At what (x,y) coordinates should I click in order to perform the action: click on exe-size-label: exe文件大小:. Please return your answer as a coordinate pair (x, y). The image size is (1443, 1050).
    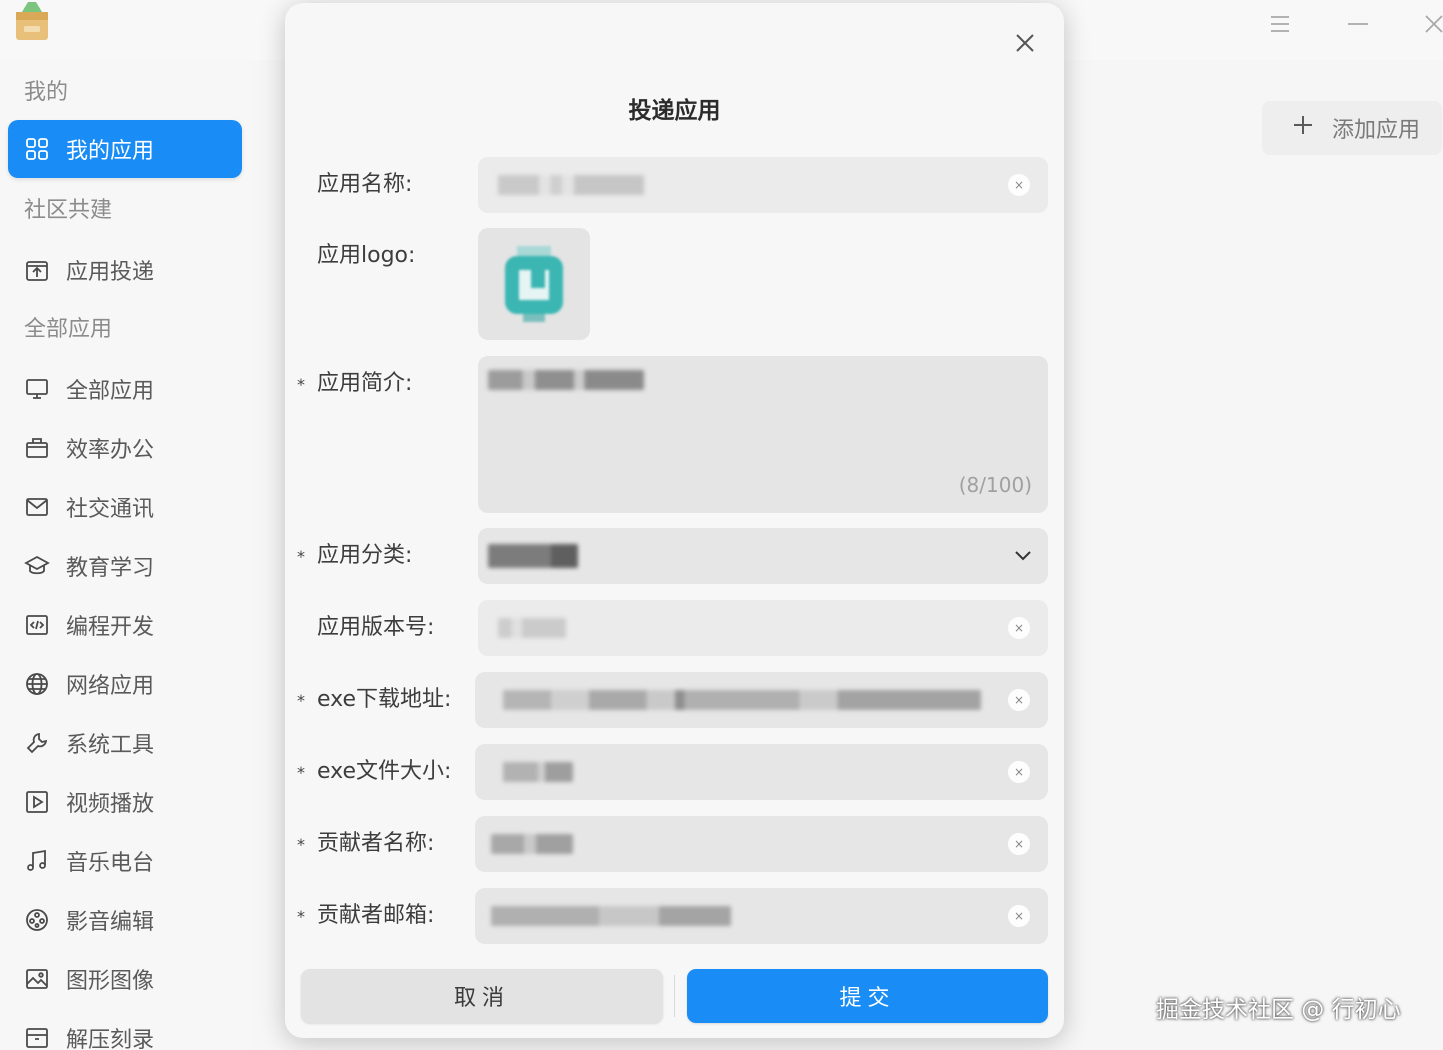
    Looking at the image, I should click on (384, 771).